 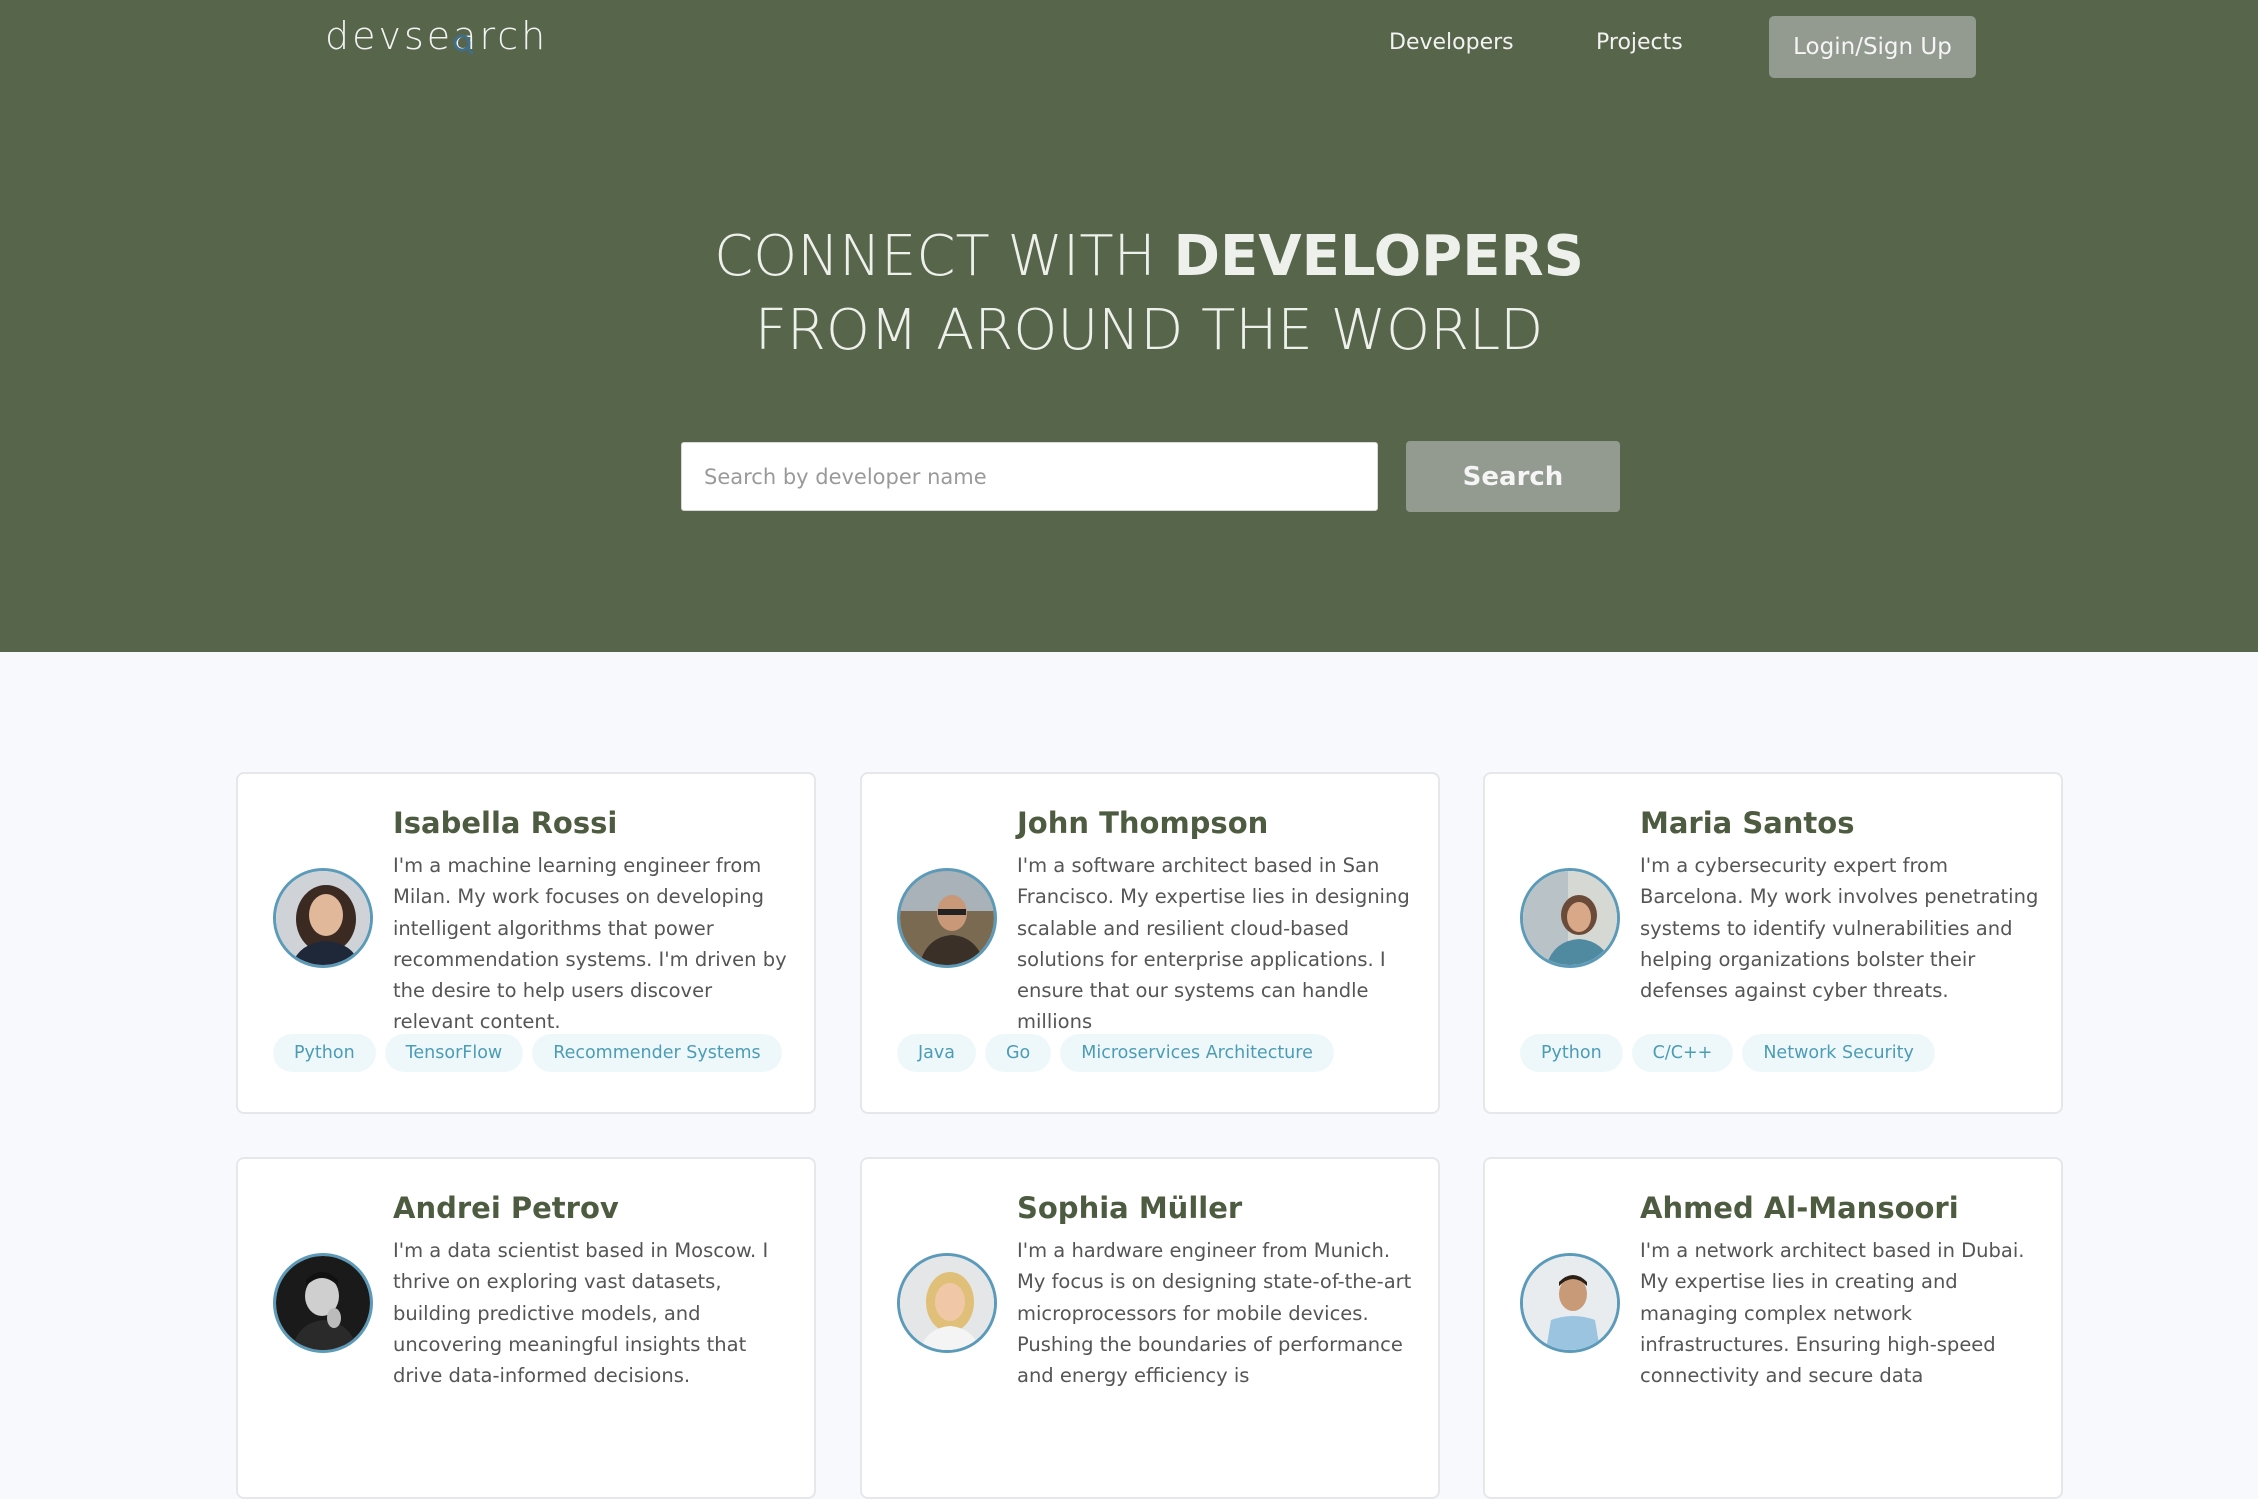 I want to click on skill-tags: Python C/C++ Network Security, so click(x=1727, y=1053).